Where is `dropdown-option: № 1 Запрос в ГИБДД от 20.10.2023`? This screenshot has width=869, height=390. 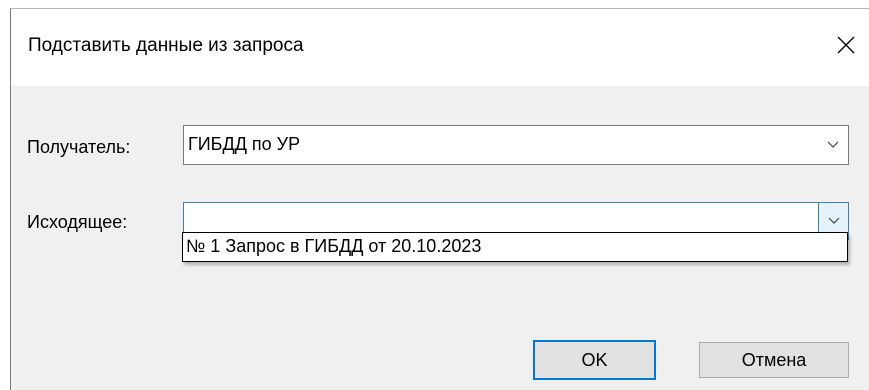 dropdown-option: № 1 Запрос в ГИБДД от 20.10.2023 is located at coordinates (515, 247).